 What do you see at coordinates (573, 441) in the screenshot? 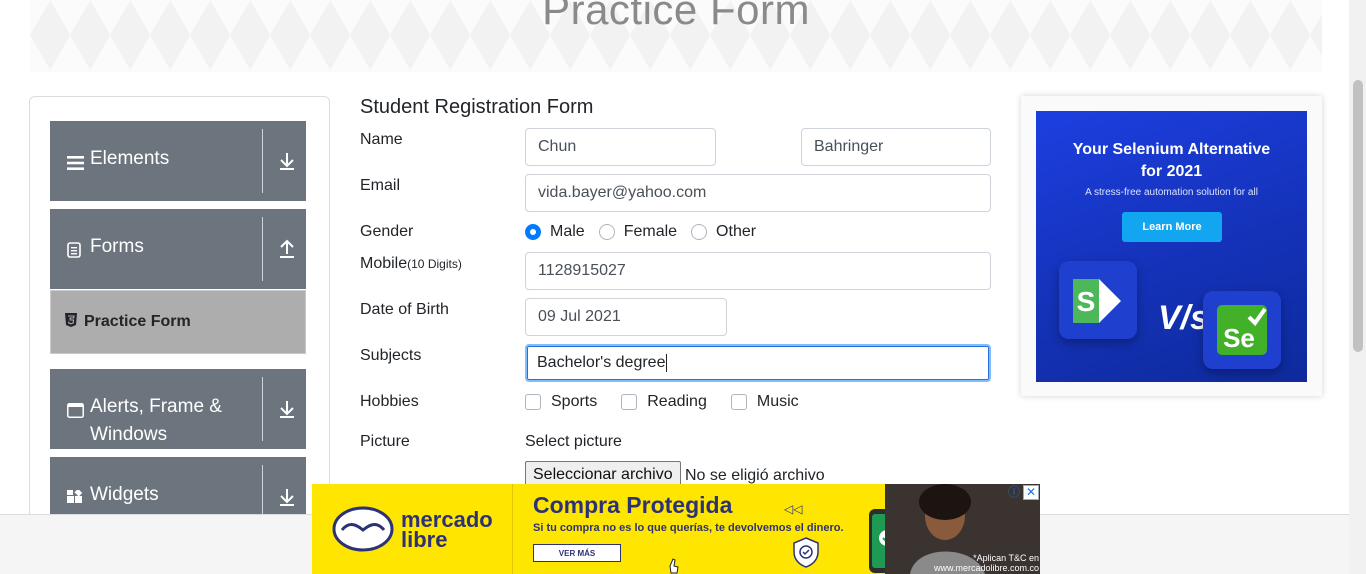
I see `select-picture-label: Select picture` at bounding box center [573, 441].